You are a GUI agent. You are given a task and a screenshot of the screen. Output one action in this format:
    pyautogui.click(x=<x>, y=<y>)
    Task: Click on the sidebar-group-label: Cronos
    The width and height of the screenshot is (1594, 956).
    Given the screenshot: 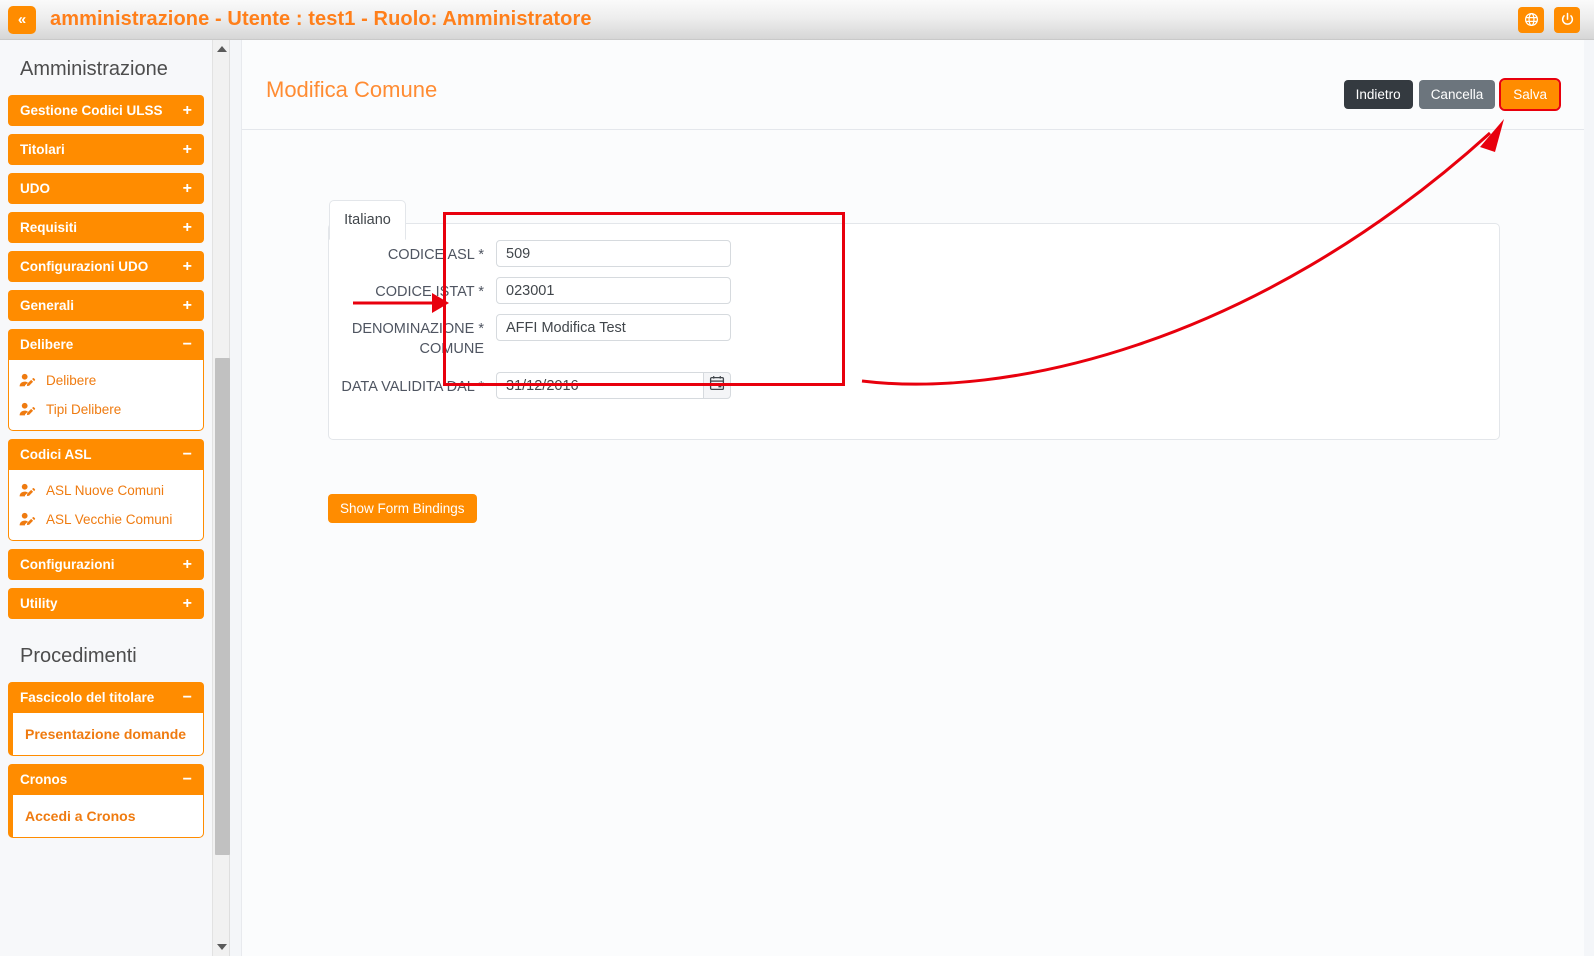 What is the action you would take?
    pyautogui.click(x=44, y=779)
    